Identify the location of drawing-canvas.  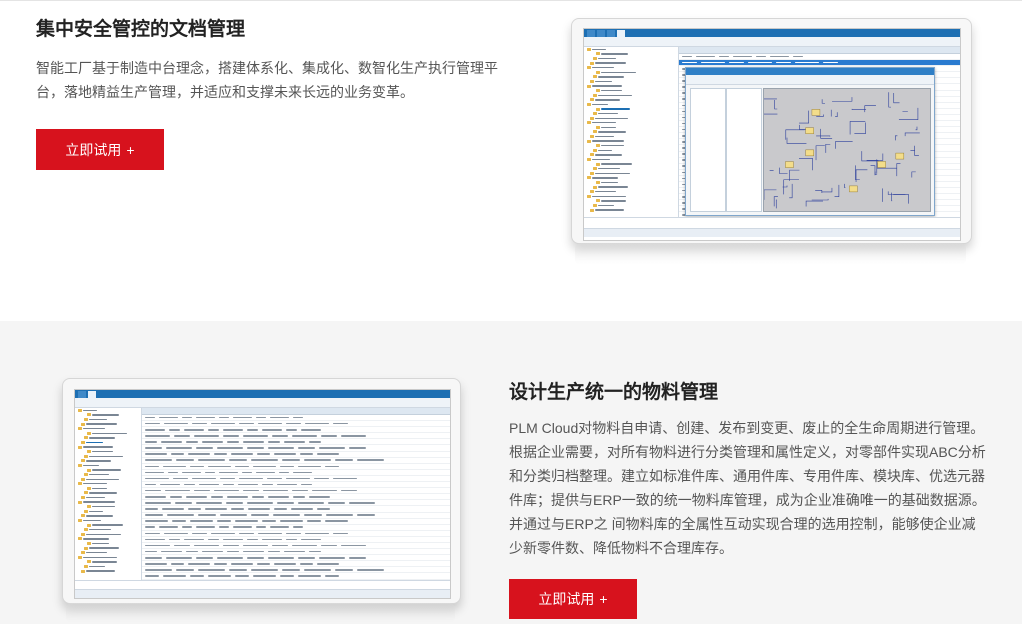
(847, 150).